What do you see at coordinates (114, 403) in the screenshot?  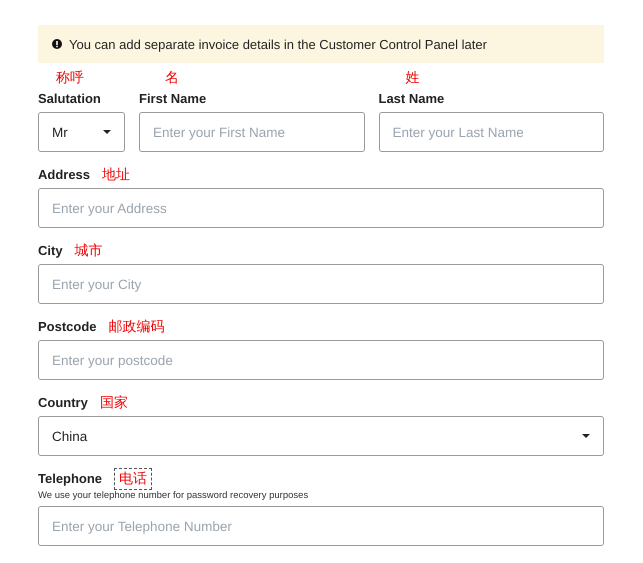 I see `annotation-text: 国家` at bounding box center [114, 403].